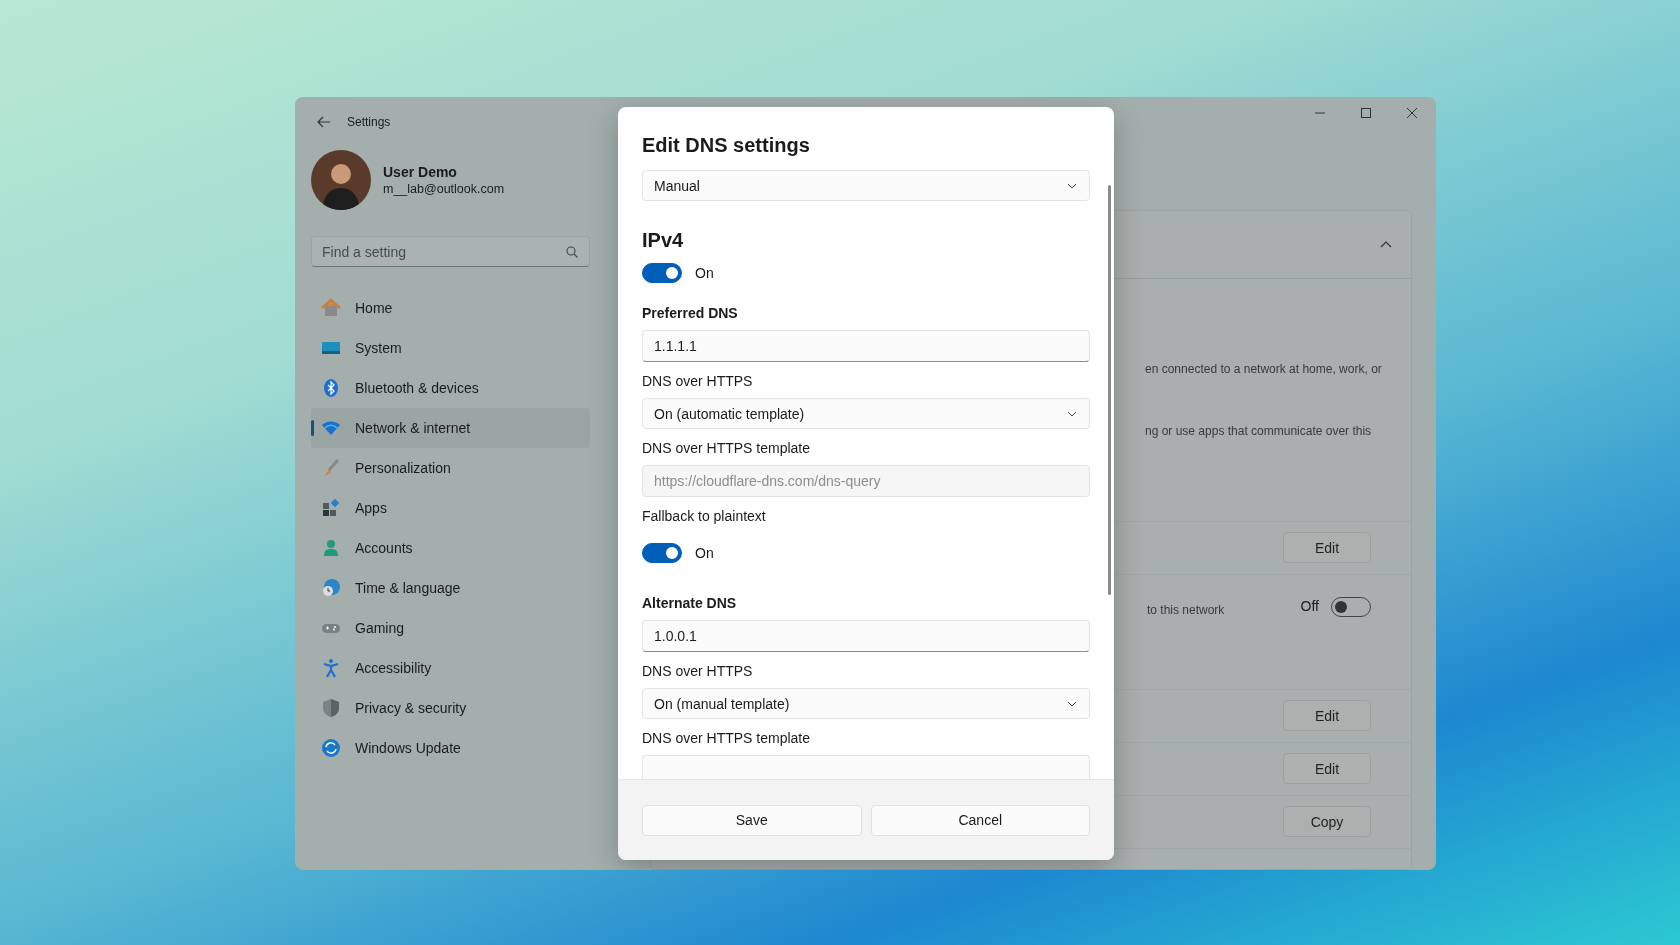 The width and height of the screenshot is (1680, 945). Describe the element at coordinates (1366, 113) in the screenshot. I see `maximize-icon` at that location.